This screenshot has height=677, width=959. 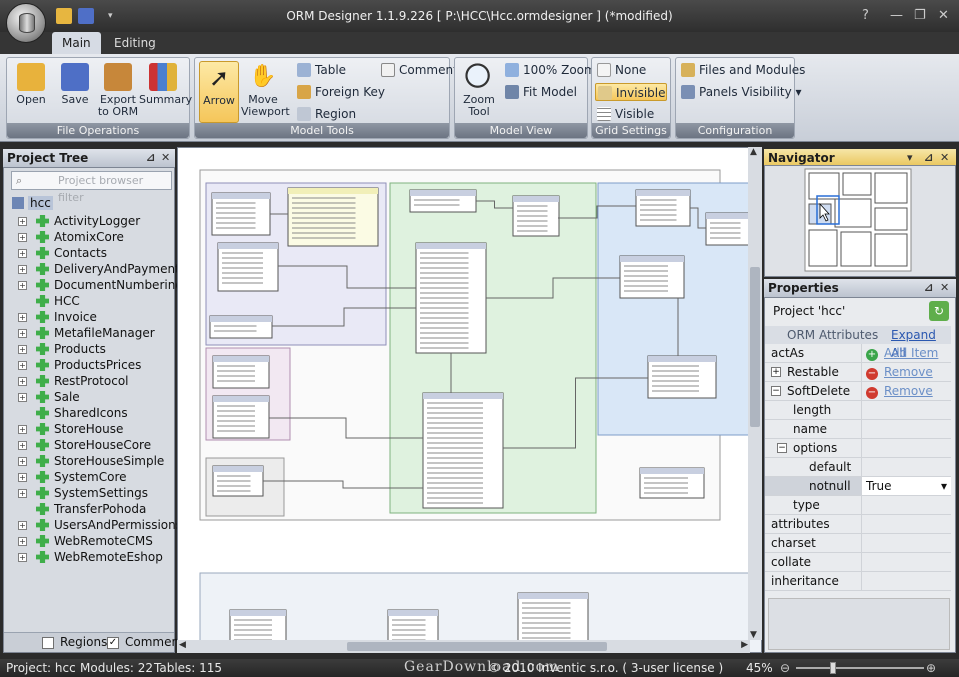 What do you see at coordinates (102, 317) in the screenshot?
I see `tree-item: + Invoice` at bounding box center [102, 317].